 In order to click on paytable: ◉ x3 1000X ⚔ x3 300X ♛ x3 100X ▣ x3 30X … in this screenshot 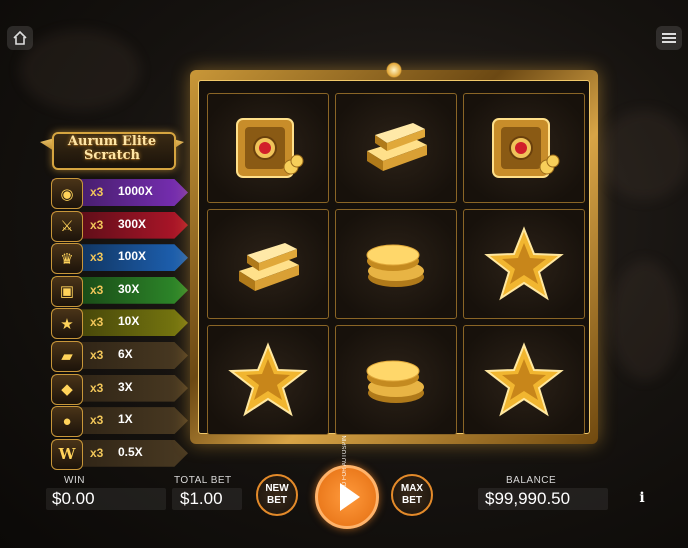, I will do `click(118, 323)`.